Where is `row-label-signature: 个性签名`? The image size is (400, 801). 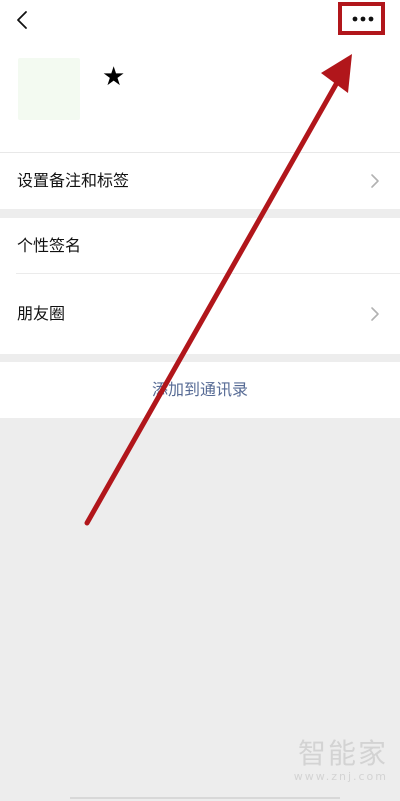
row-label-signature: 个性签名 is located at coordinates (49, 245).